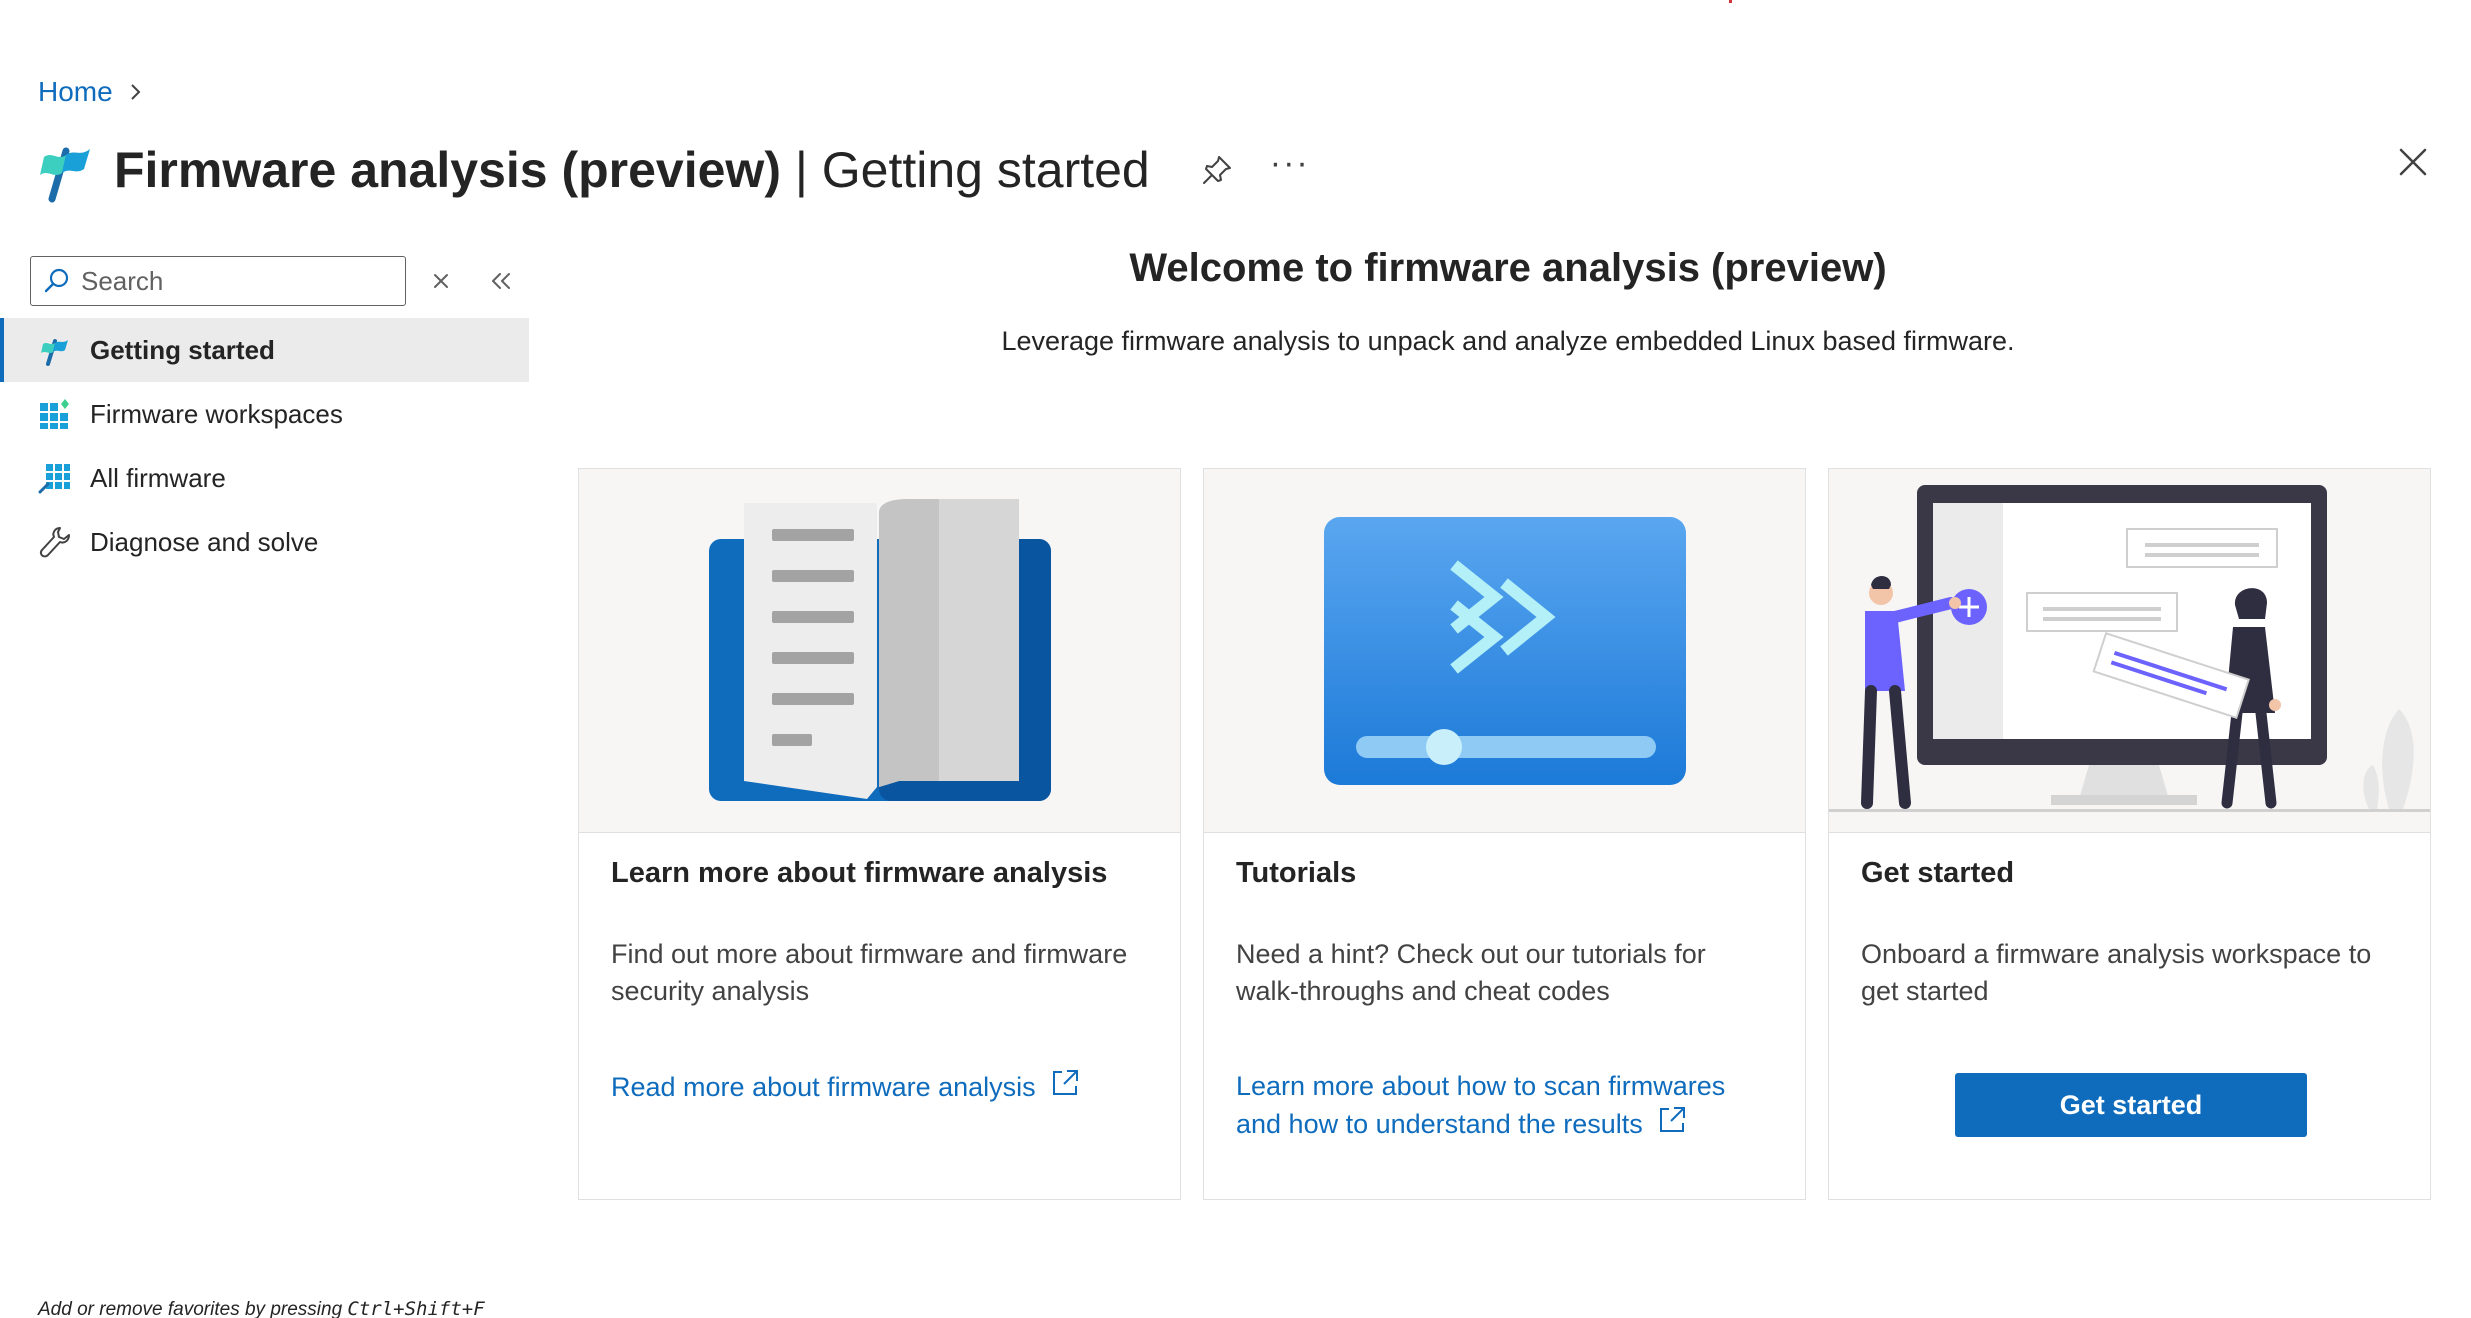  I want to click on sidebar-item-diagnose-and-solve: Diagnose and solve, so click(264, 542).